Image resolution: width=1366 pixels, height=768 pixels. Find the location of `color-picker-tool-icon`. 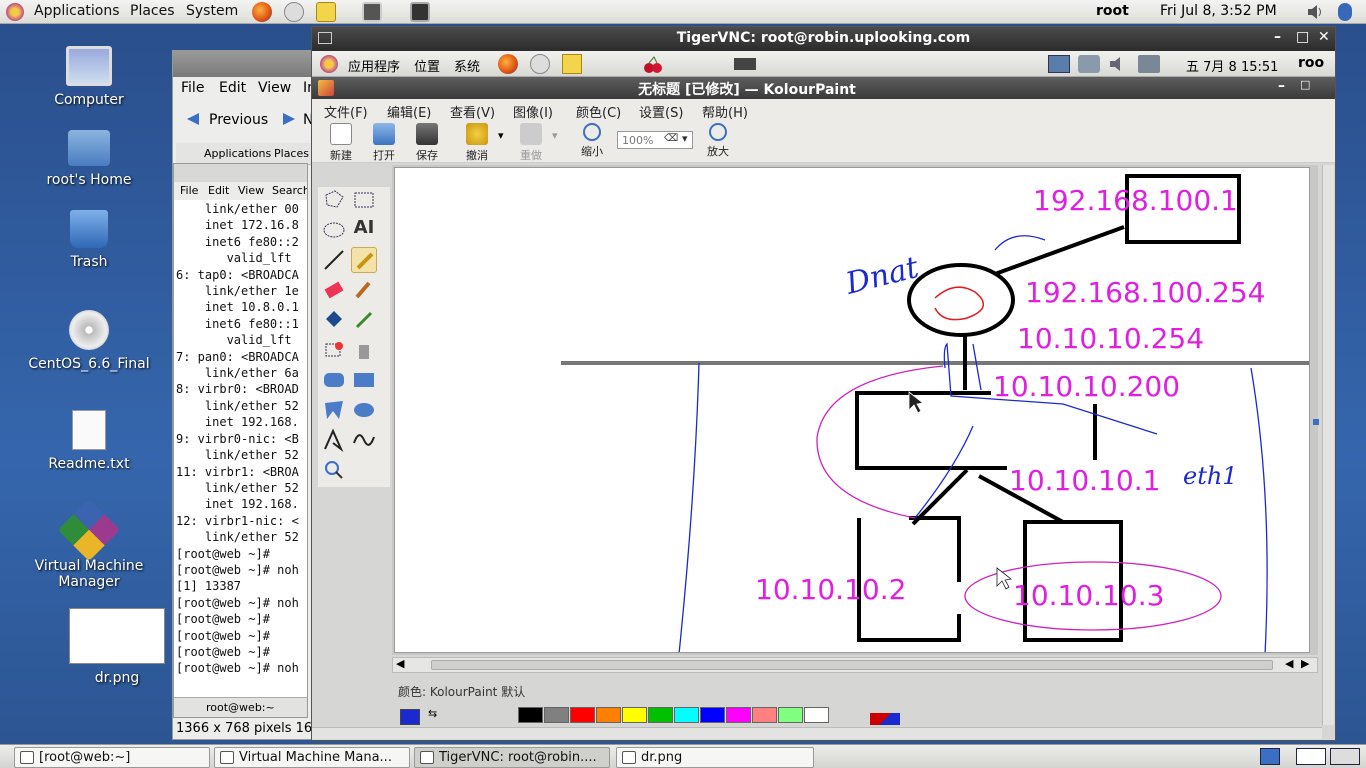

color-picker-tool-icon is located at coordinates (364, 320).